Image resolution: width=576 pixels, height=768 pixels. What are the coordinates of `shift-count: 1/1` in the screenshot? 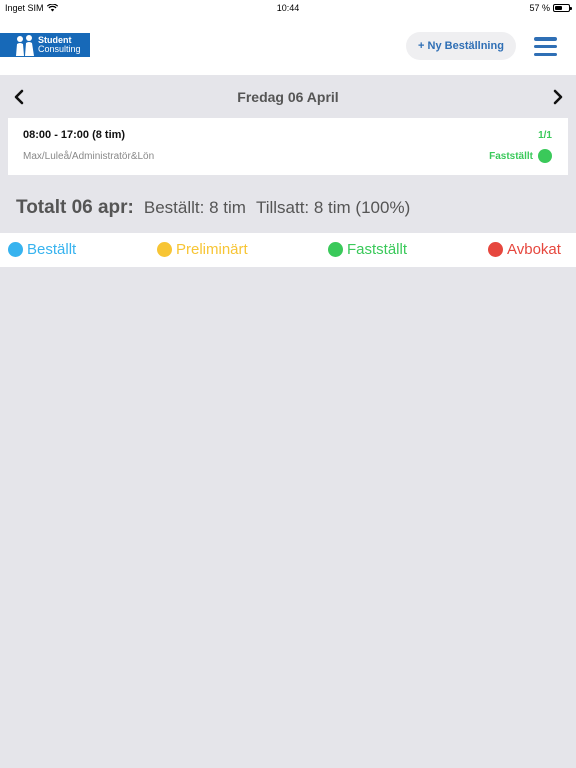 It's located at (545, 135).